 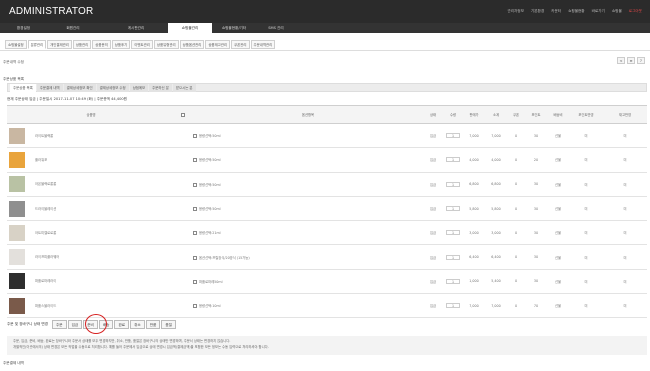 What do you see at coordinates (45, 184) in the screenshot?
I see `product-name-link: 아몬블랙로롱롱` at bounding box center [45, 184].